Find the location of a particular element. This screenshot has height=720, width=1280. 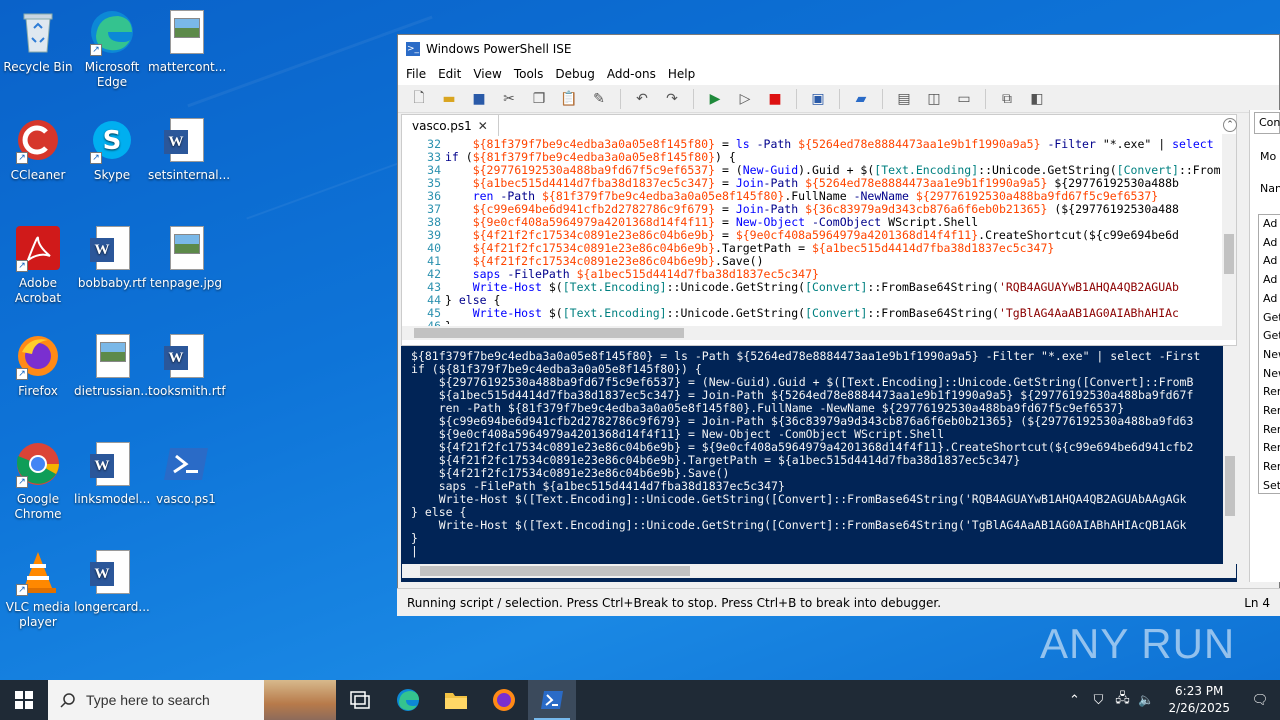

skype-icon: S ↗ is located at coordinates (112, 140).